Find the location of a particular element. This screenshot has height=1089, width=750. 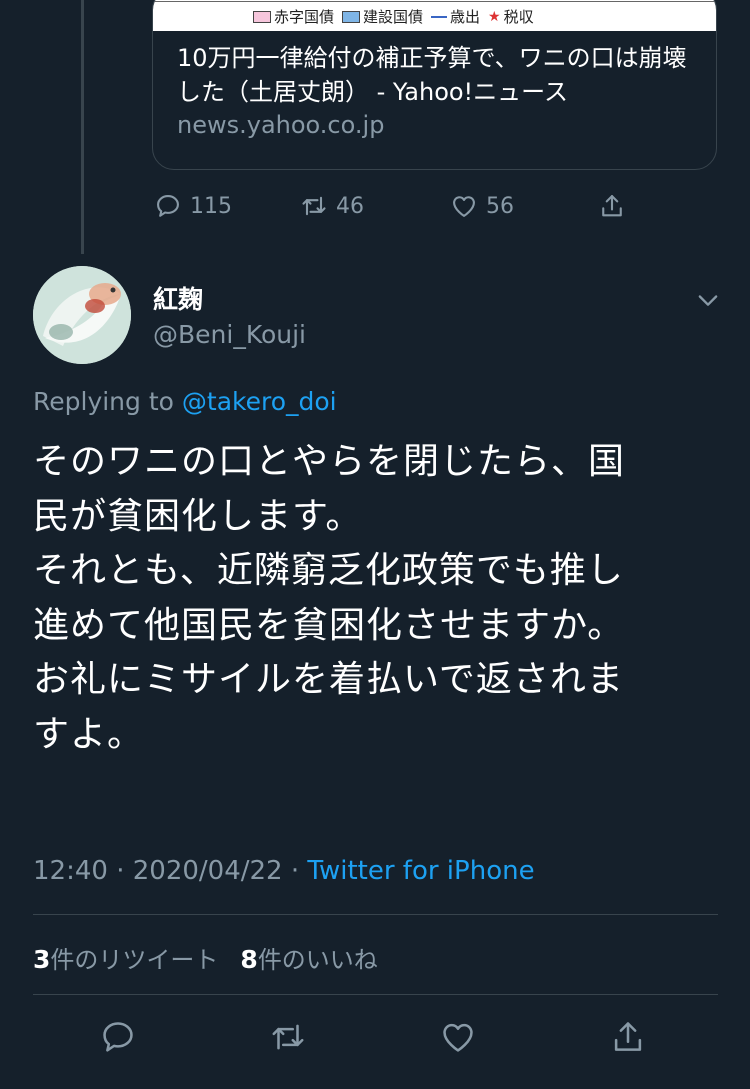

tweet-source-link: Twitter for iPhone is located at coordinates (420, 871).